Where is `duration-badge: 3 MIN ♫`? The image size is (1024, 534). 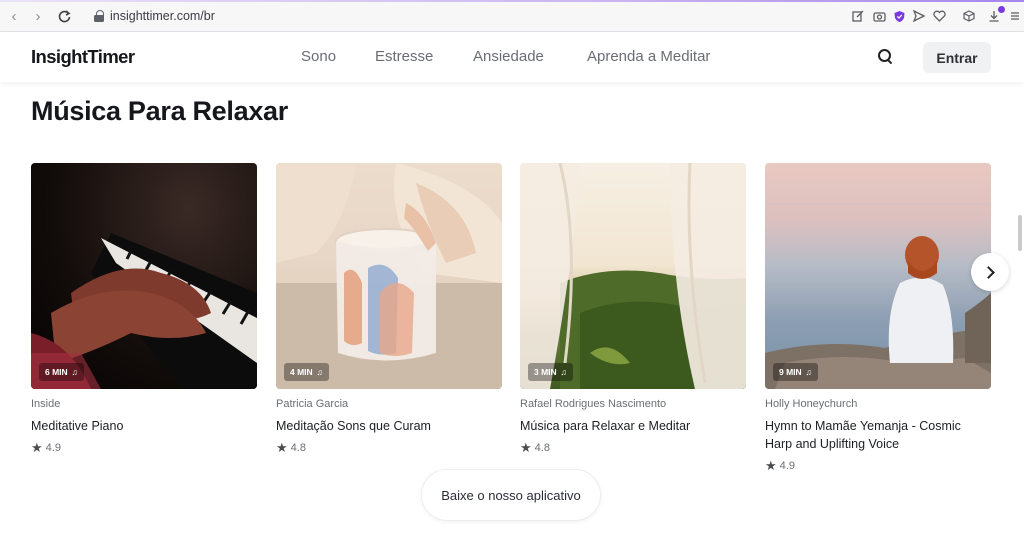
duration-badge: 3 MIN ♫ is located at coordinates (551, 372).